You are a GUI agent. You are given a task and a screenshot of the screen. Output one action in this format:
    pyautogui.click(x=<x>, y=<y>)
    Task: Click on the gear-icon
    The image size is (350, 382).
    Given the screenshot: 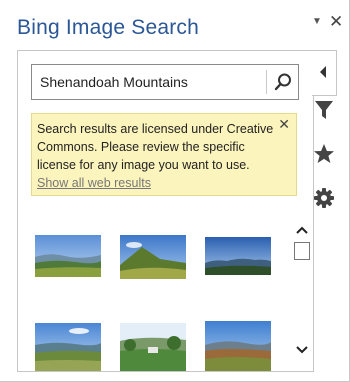 What is the action you would take?
    pyautogui.click(x=324, y=198)
    